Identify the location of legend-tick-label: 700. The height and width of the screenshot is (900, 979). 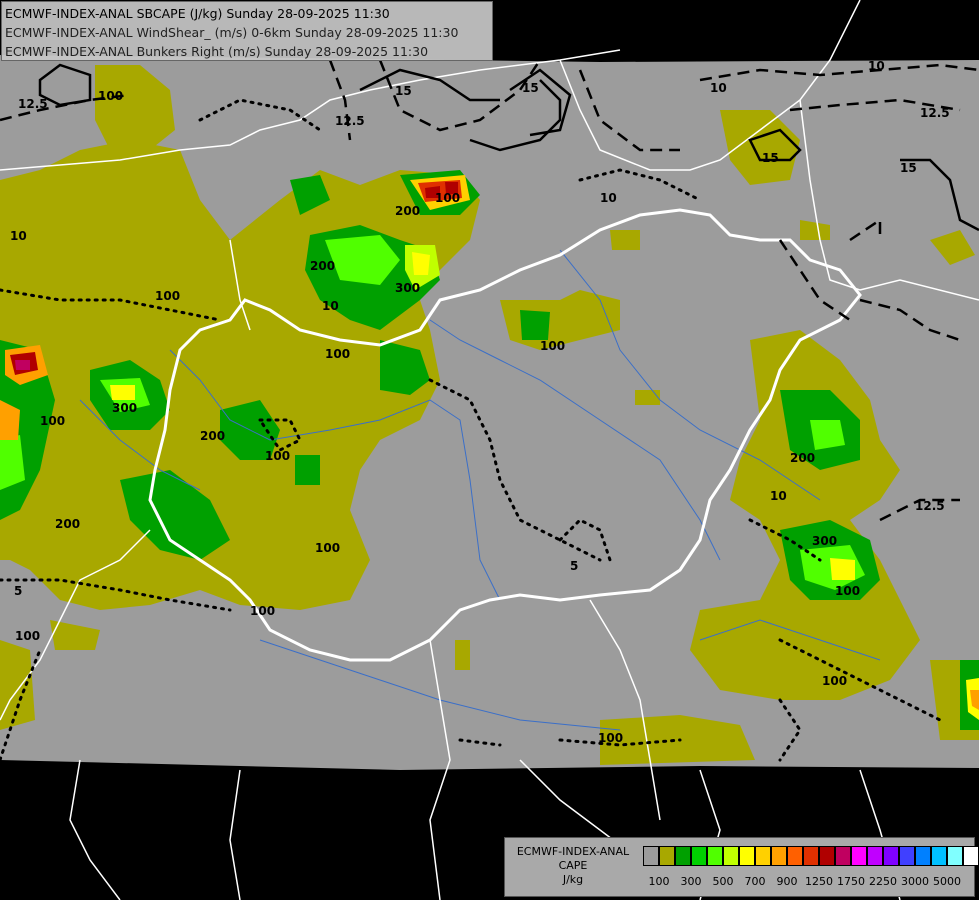
(755, 881).